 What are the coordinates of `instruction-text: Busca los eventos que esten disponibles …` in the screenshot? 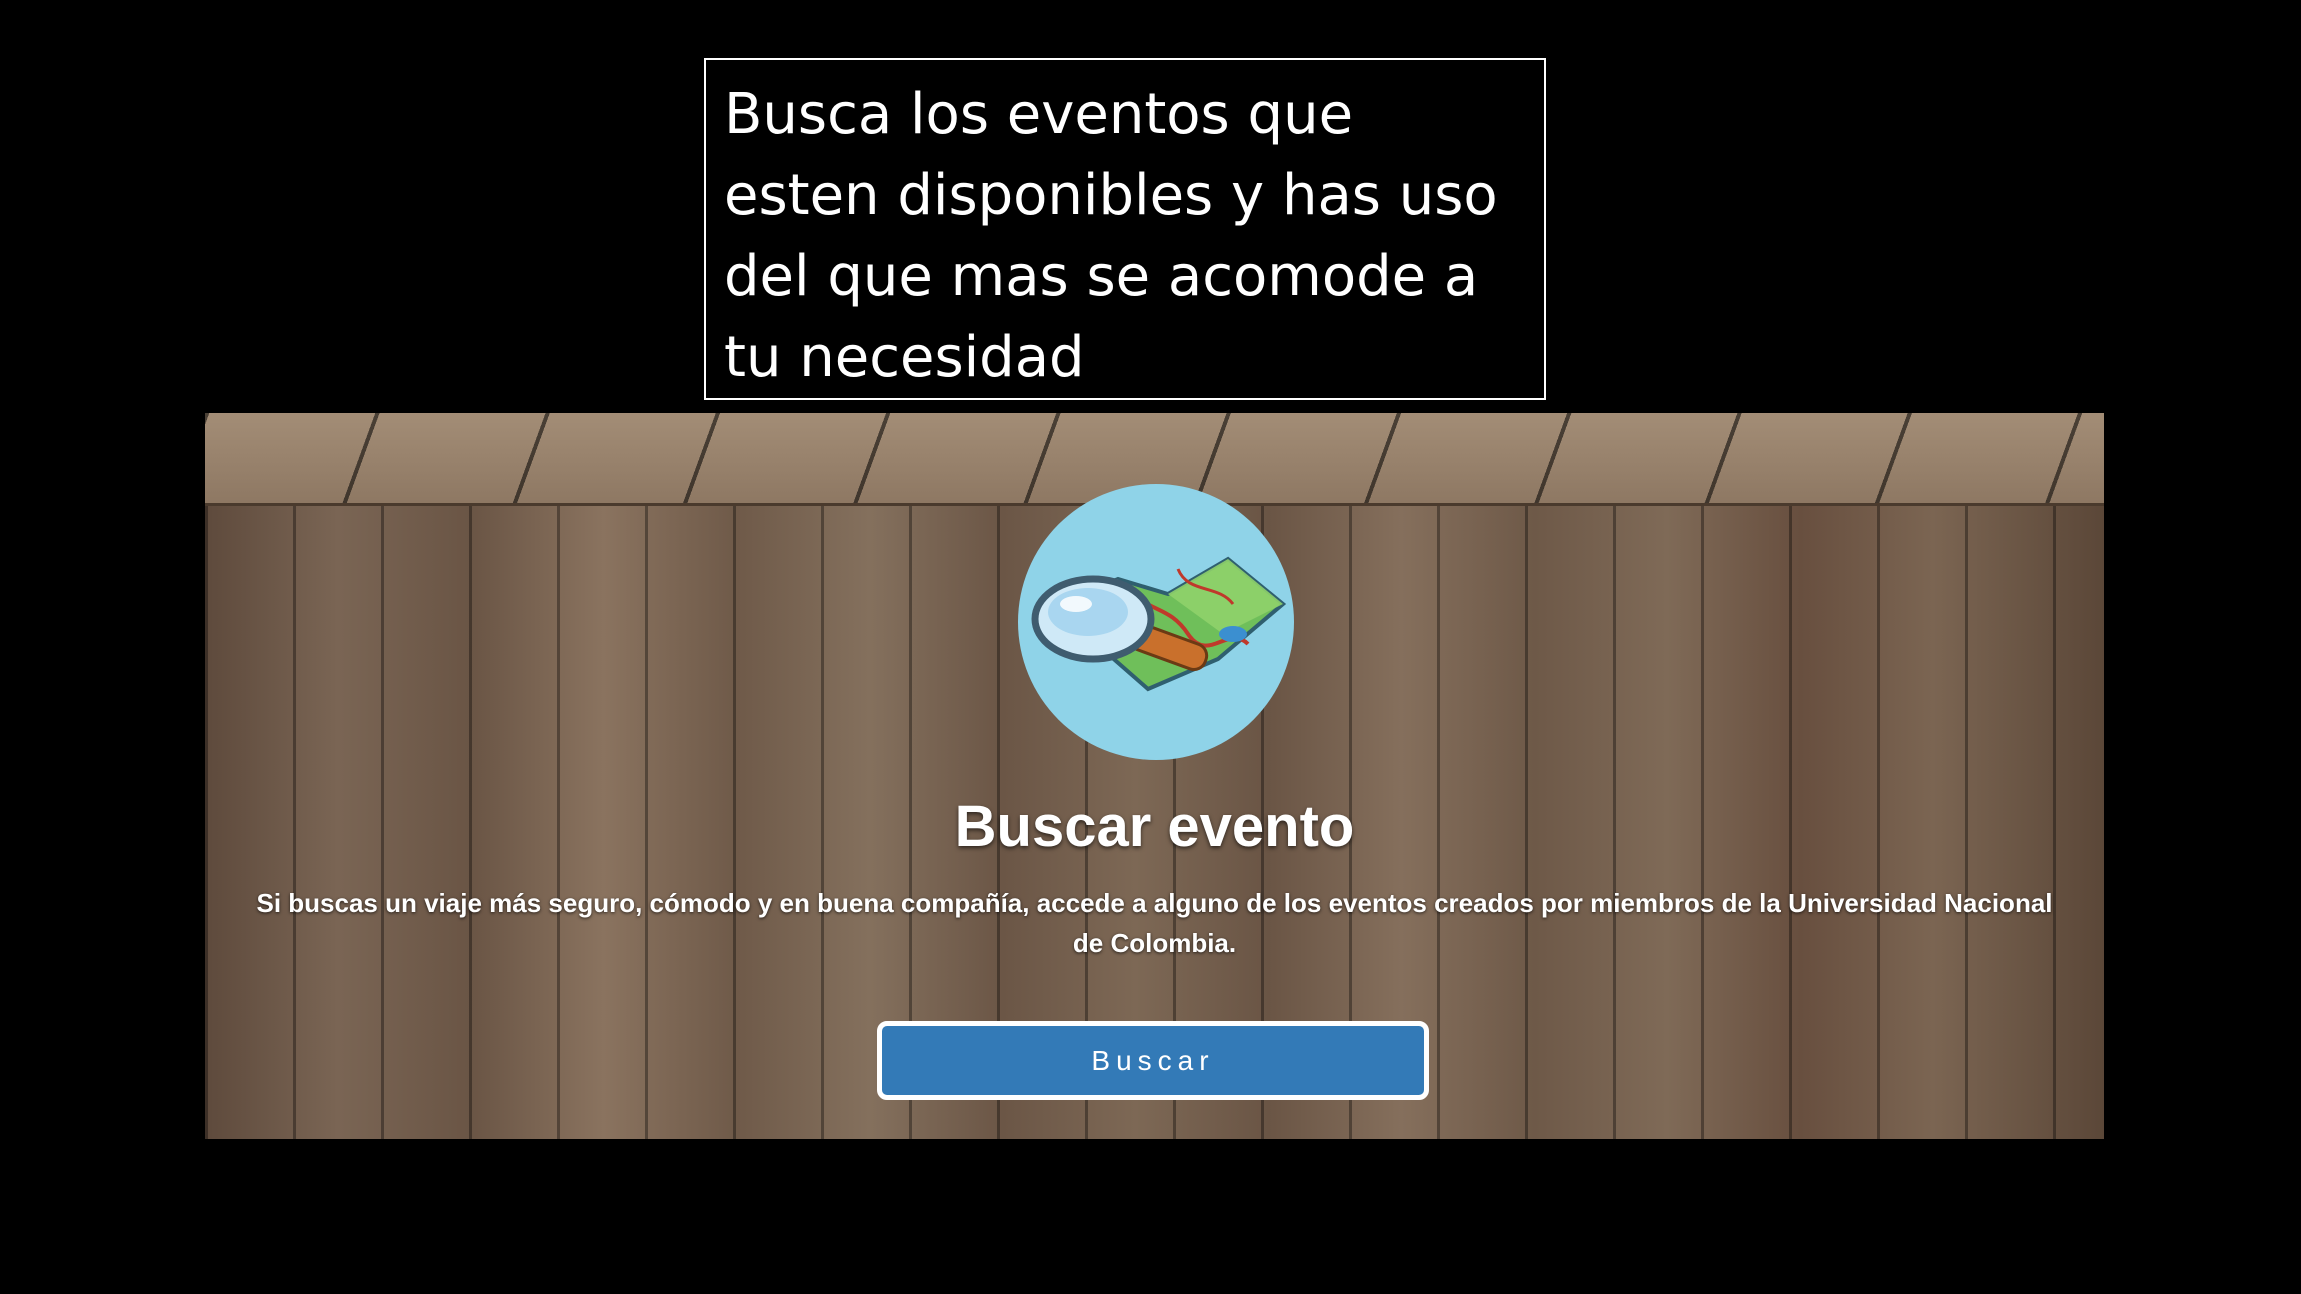 It's located at (1111, 236).